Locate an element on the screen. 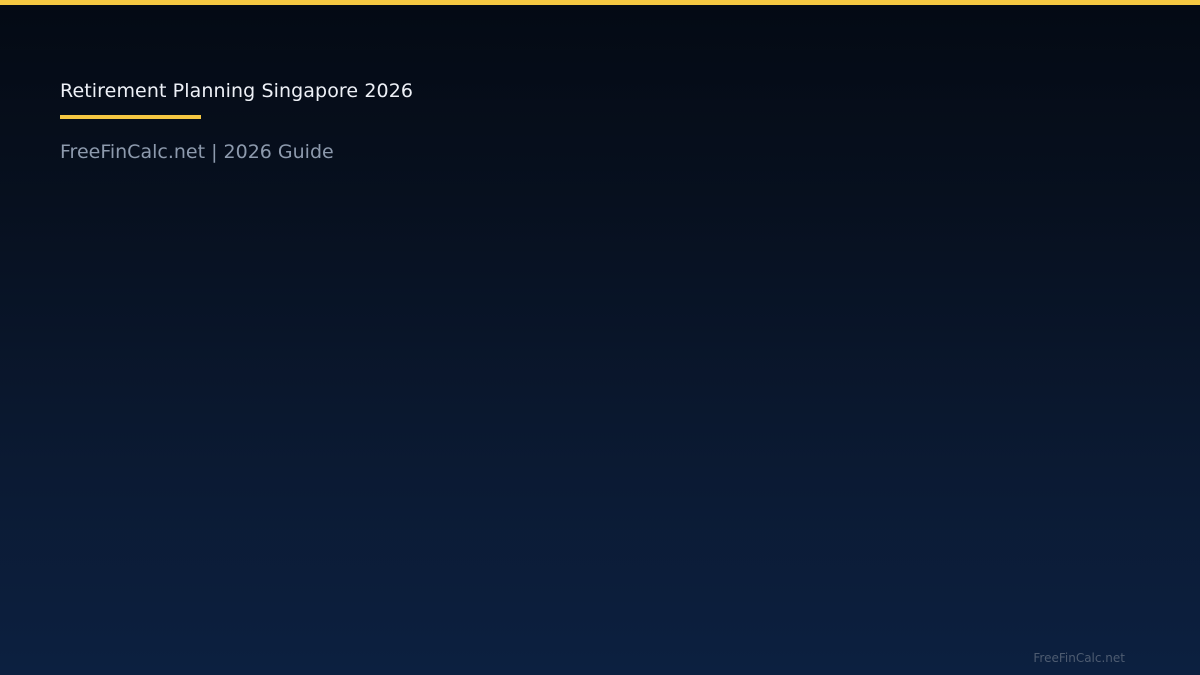  slide-title: Retirement Planning Singapore 2026 is located at coordinates (237, 91).